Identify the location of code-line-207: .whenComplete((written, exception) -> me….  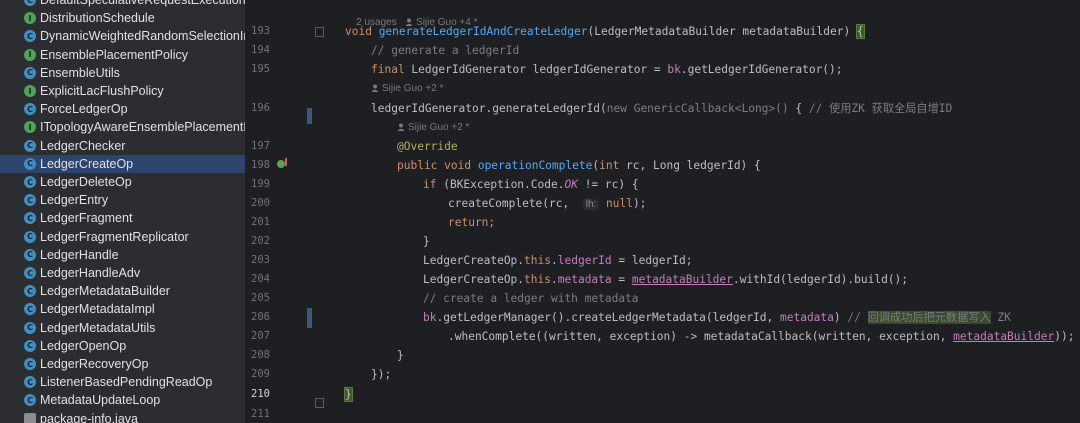
(761, 336).